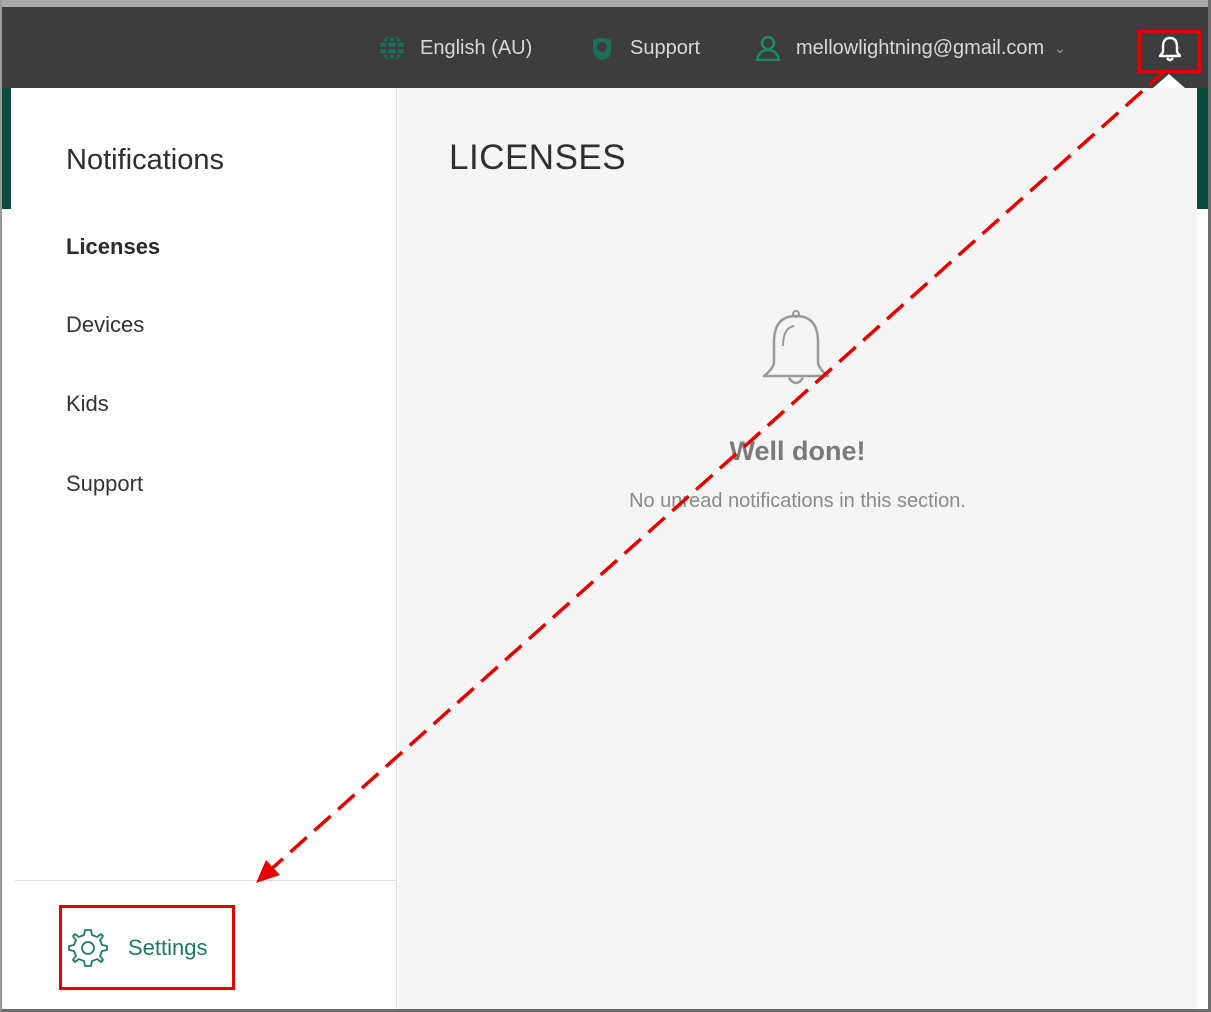 Image resolution: width=1211 pixels, height=1012 pixels. I want to click on chevron-down-icon: ⌄, so click(1060, 47).